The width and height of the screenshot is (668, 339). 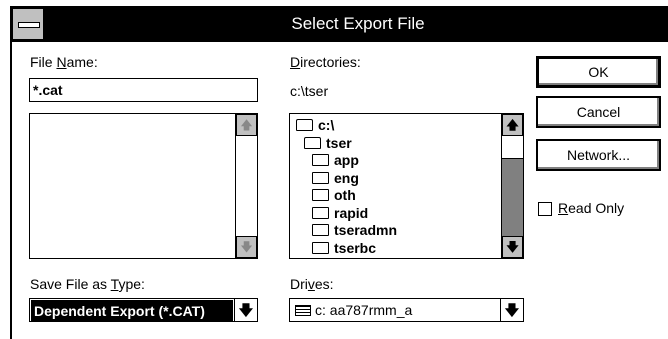 I want to click on directory-item-label: tser, so click(x=339, y=142).